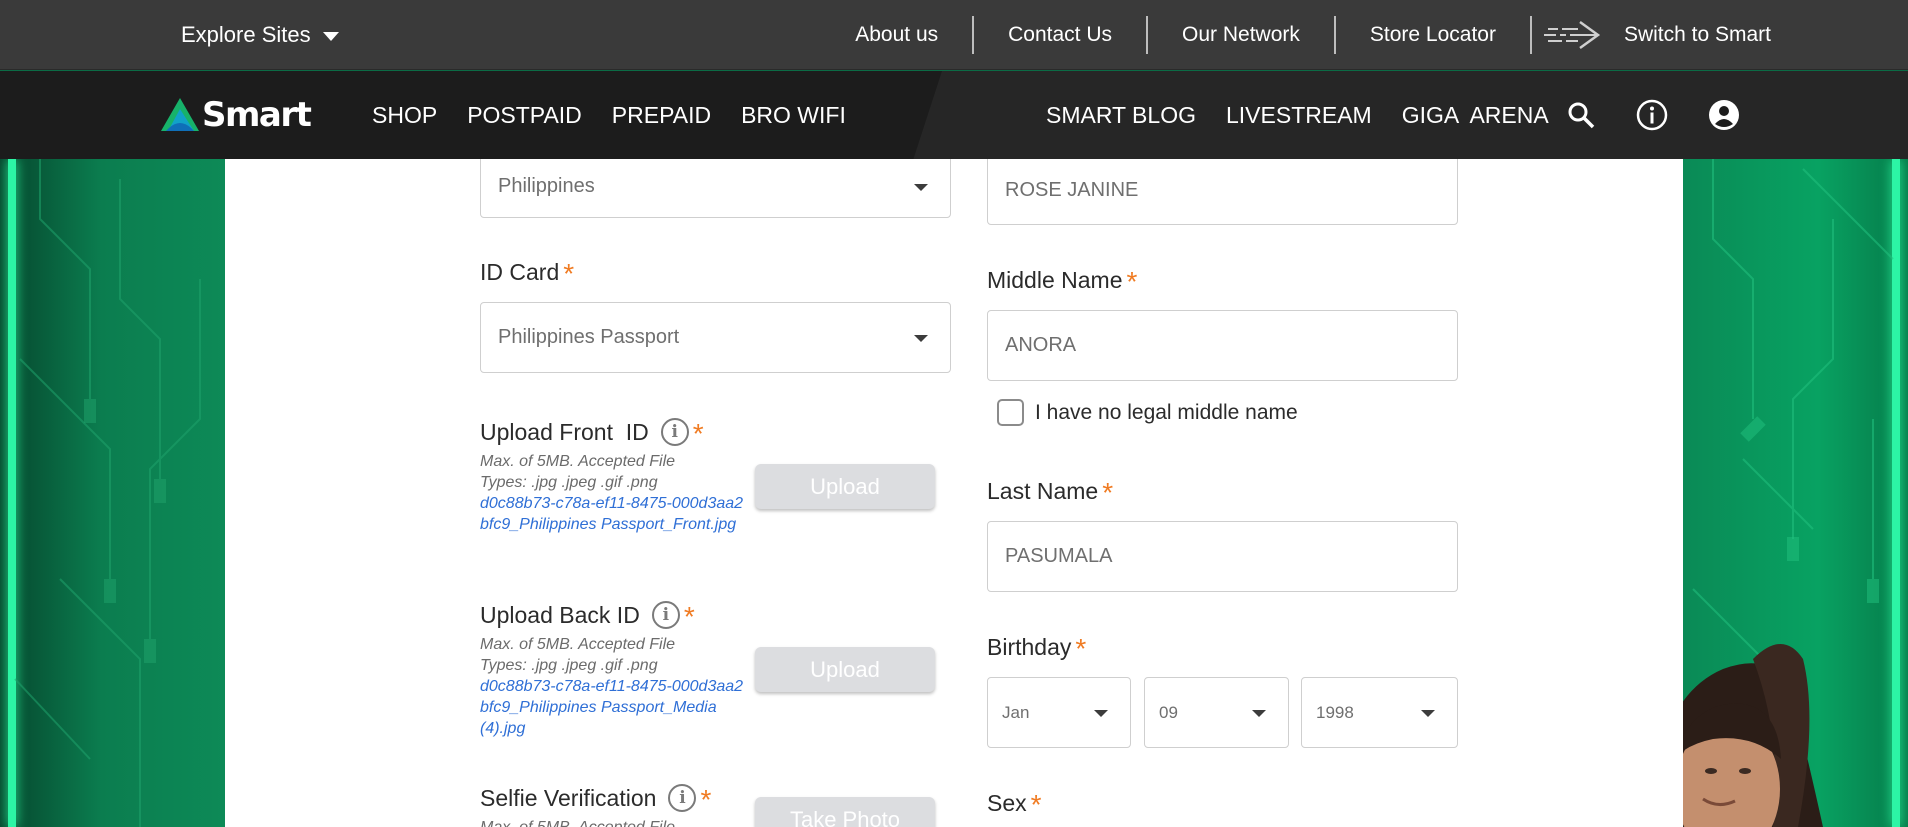  I want to click on store-locator-link: Store Locator, so click(1433, 35).